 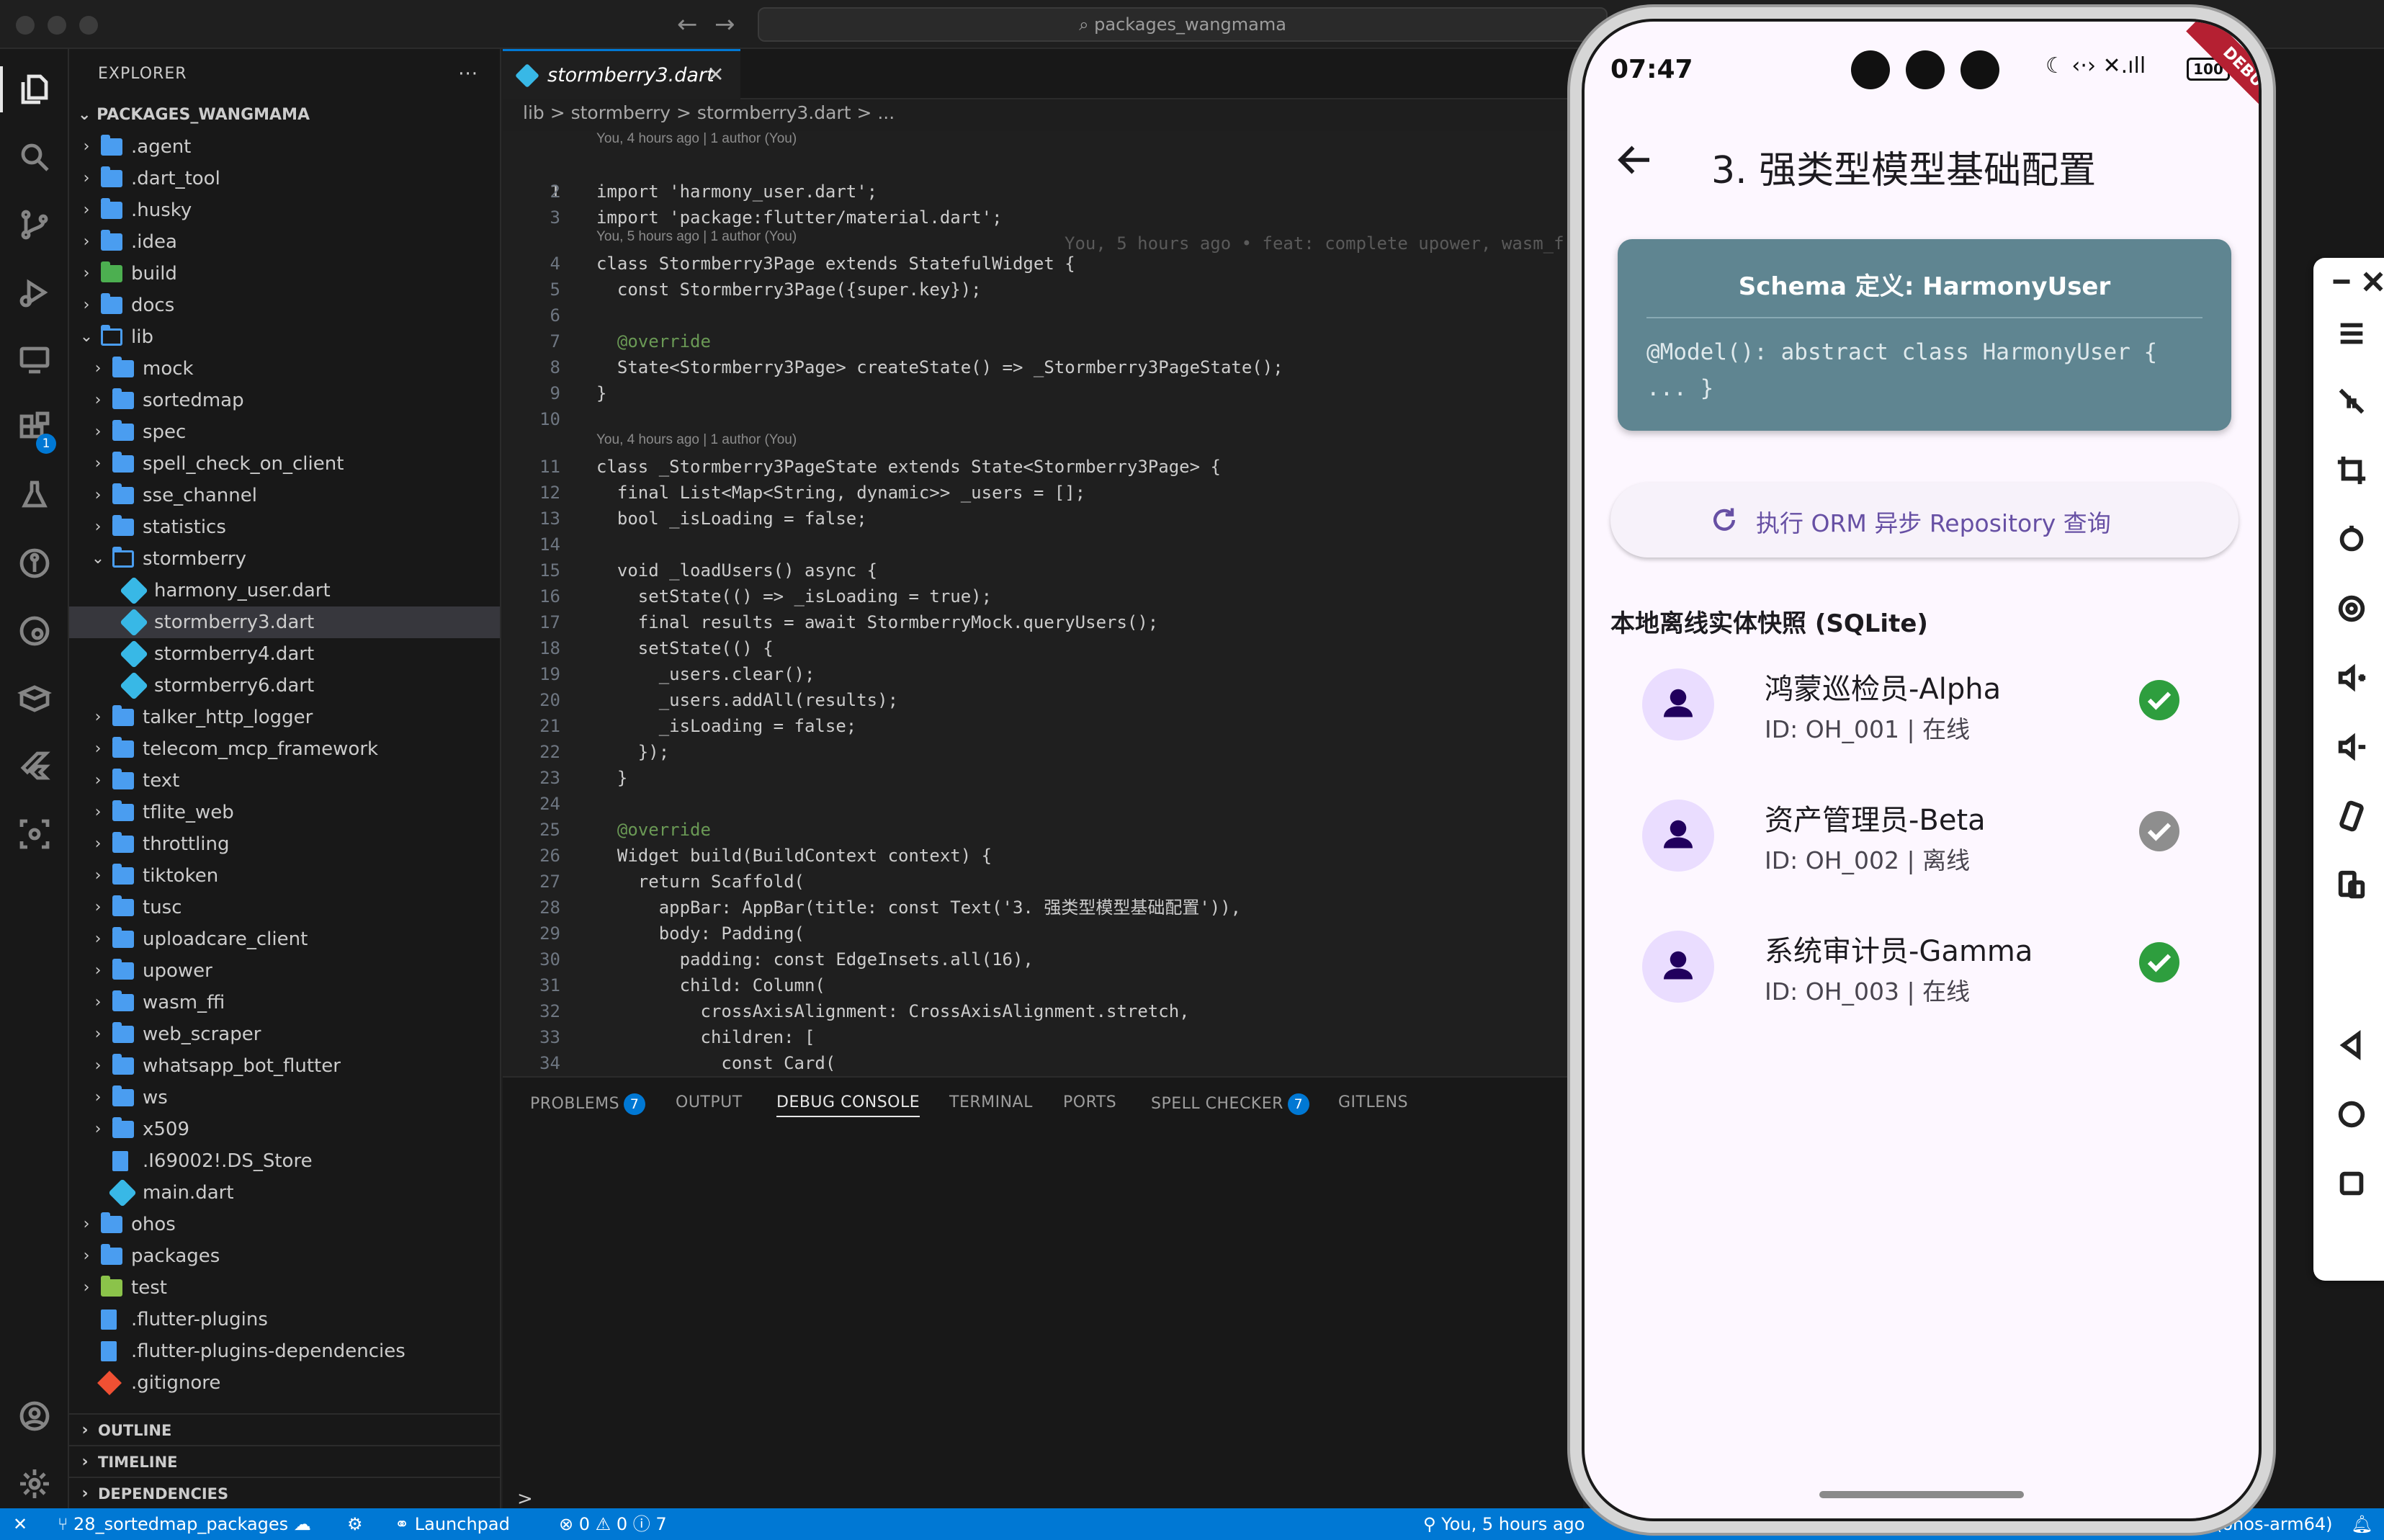 What do you see at coordinates (284, 622) in the screenshot?
I see `tree-file: stormberry3.dart` at bounding box center [284, 622].